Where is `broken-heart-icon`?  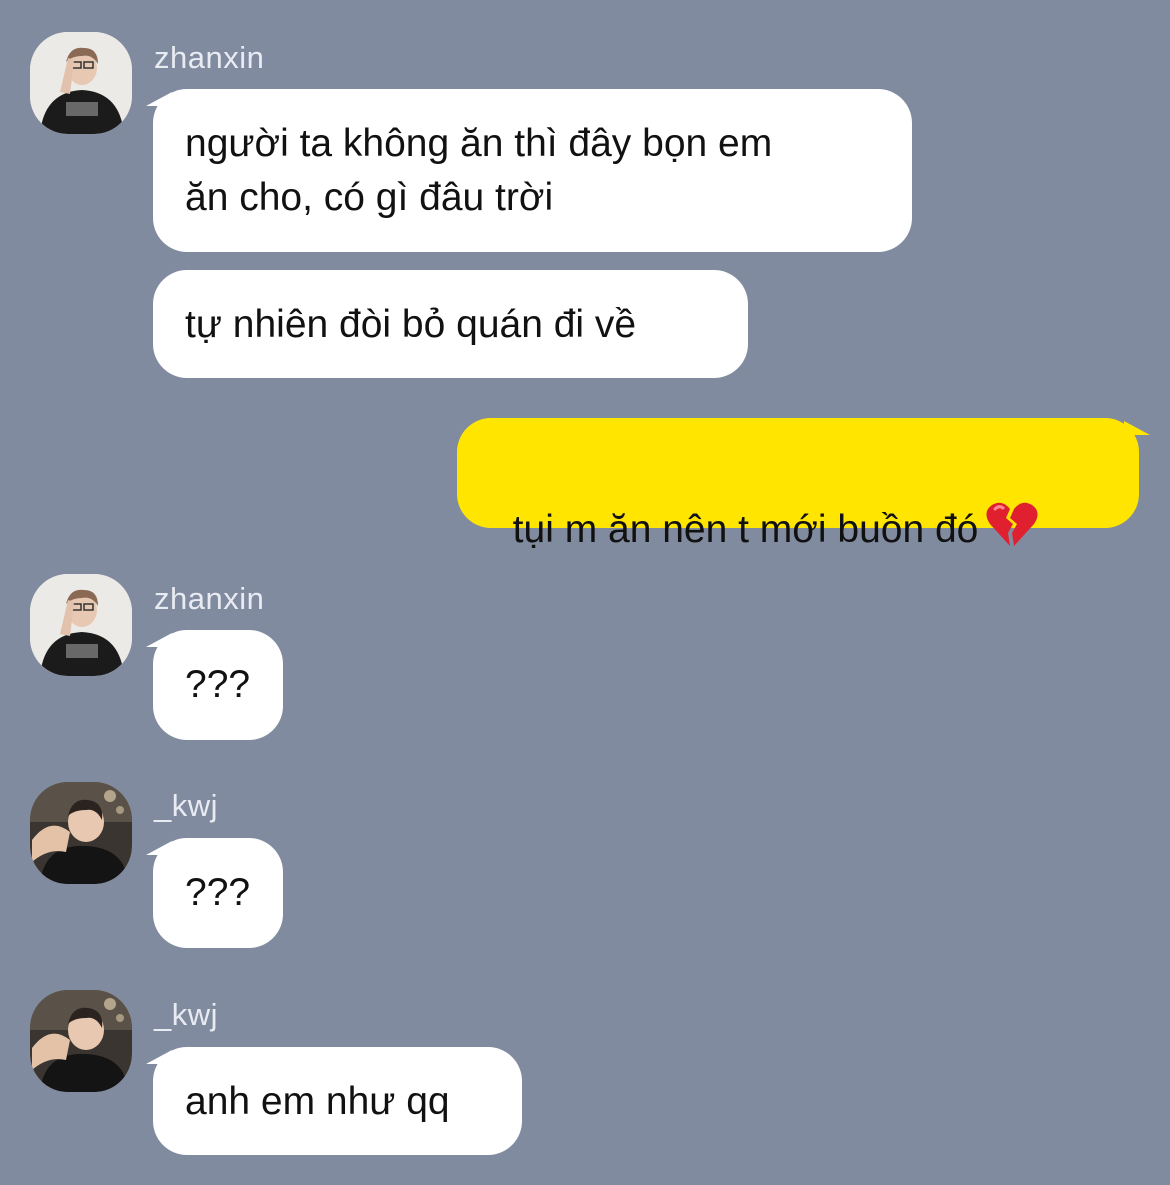
broken-heart-icon is located at coordinates (1012, 531).